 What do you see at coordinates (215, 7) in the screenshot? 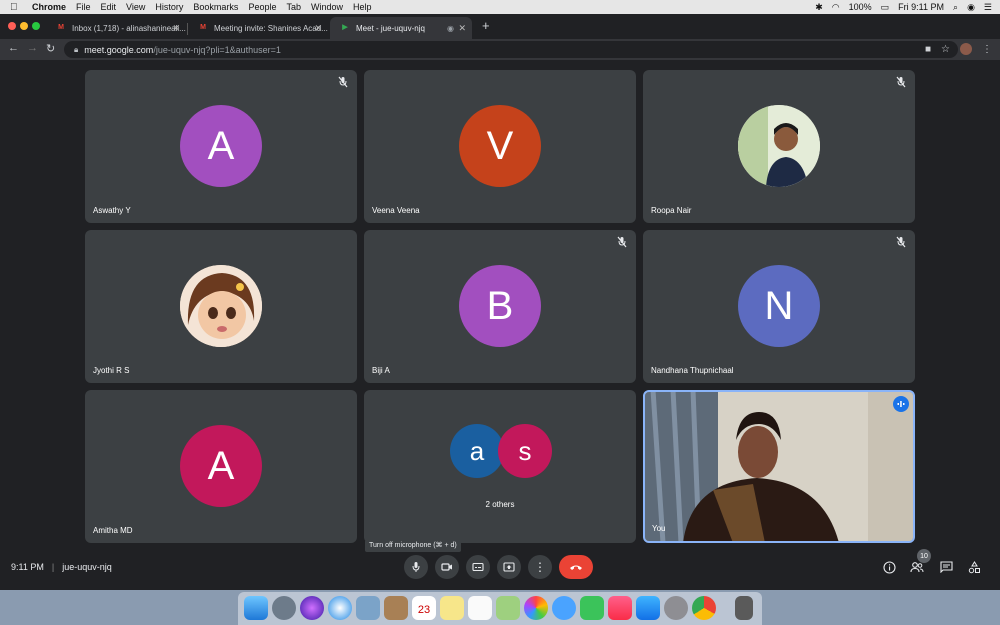
I see `menu-bookmarks: Bookmarks` at bounding box center [215, 7].